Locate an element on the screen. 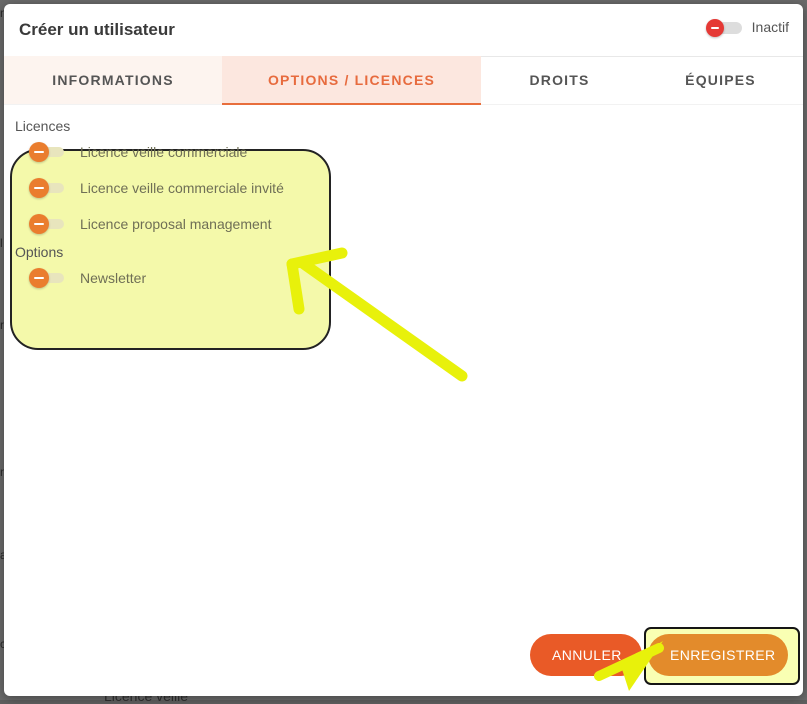  licence-row: Licence veille commerciale is located at coordinates (195, 152).